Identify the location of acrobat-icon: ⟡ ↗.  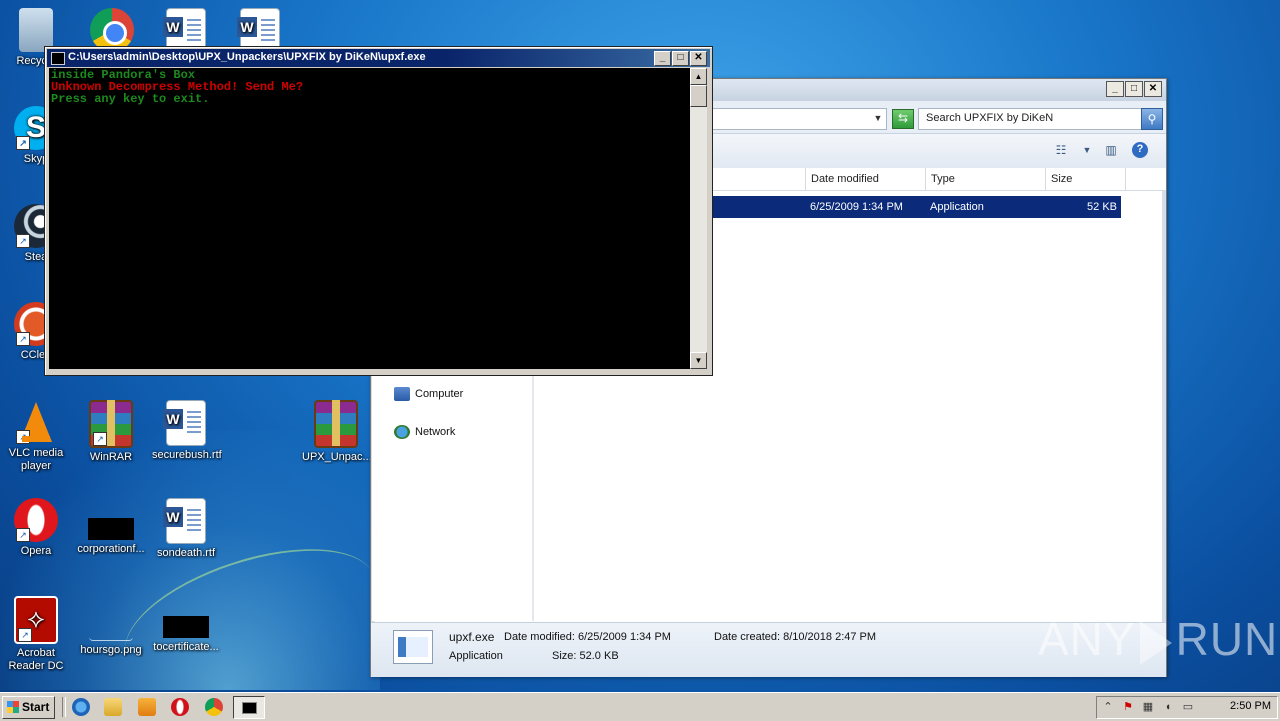
(36, 620).